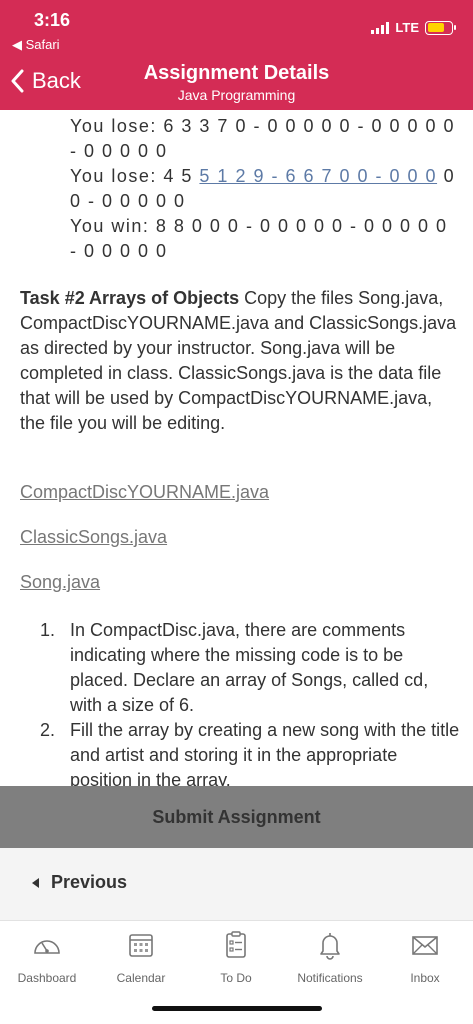 Image resolution: width=473 pixels, height=1024 pixels. I want to click on tab-calendar: Calendar, so click(141, 957).